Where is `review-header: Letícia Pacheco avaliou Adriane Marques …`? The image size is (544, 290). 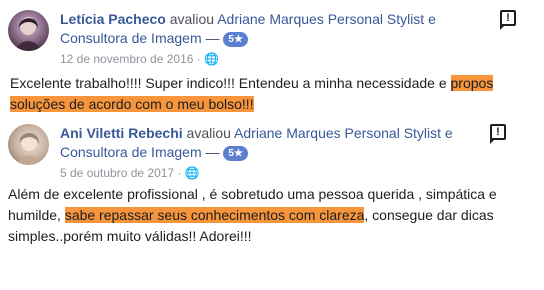 review-header: Letícia Pacheco avaliou Adriane Marques … is located at coordinates (270, 29).